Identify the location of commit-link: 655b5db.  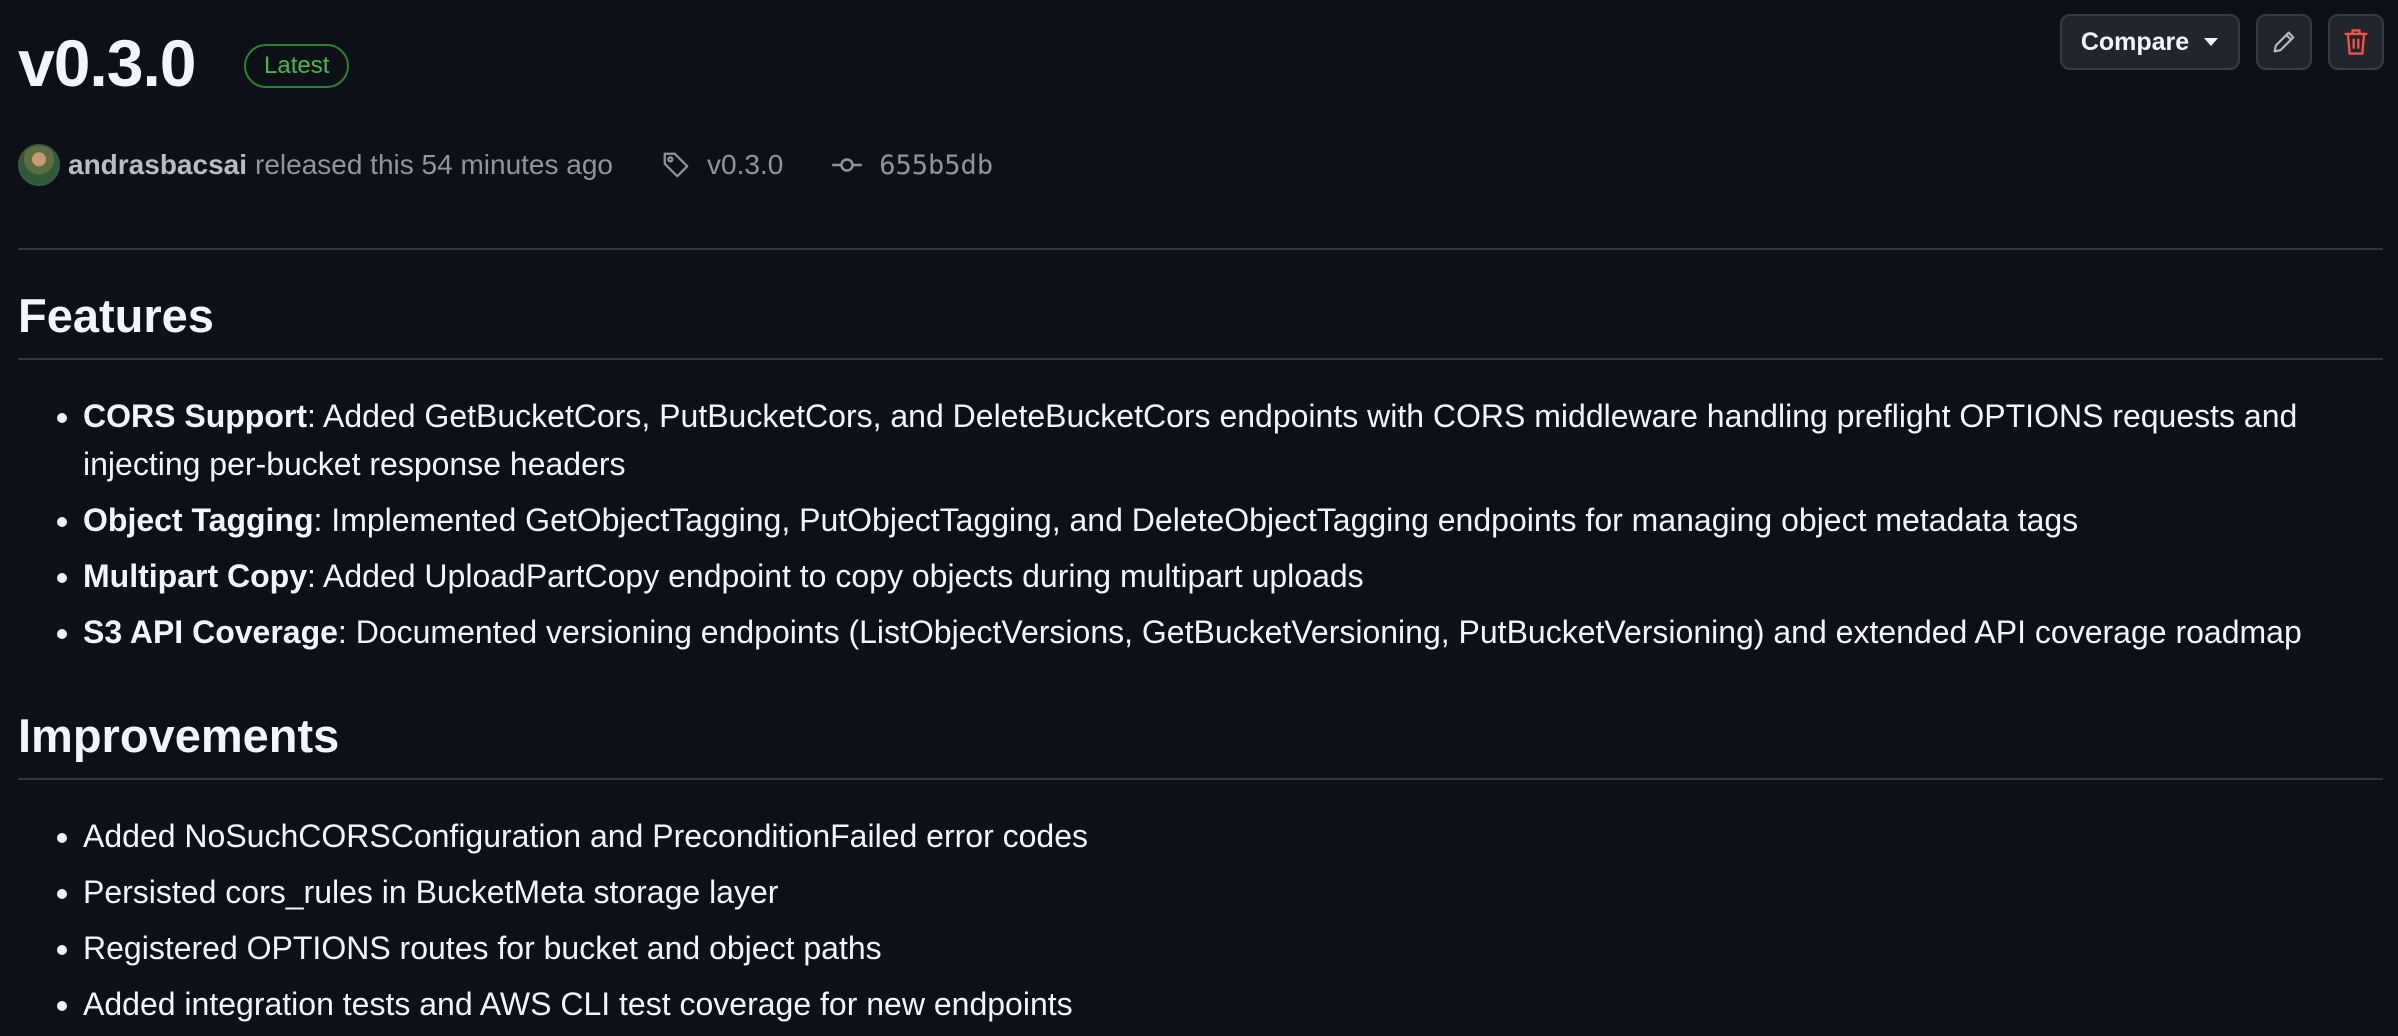
(936, 165).